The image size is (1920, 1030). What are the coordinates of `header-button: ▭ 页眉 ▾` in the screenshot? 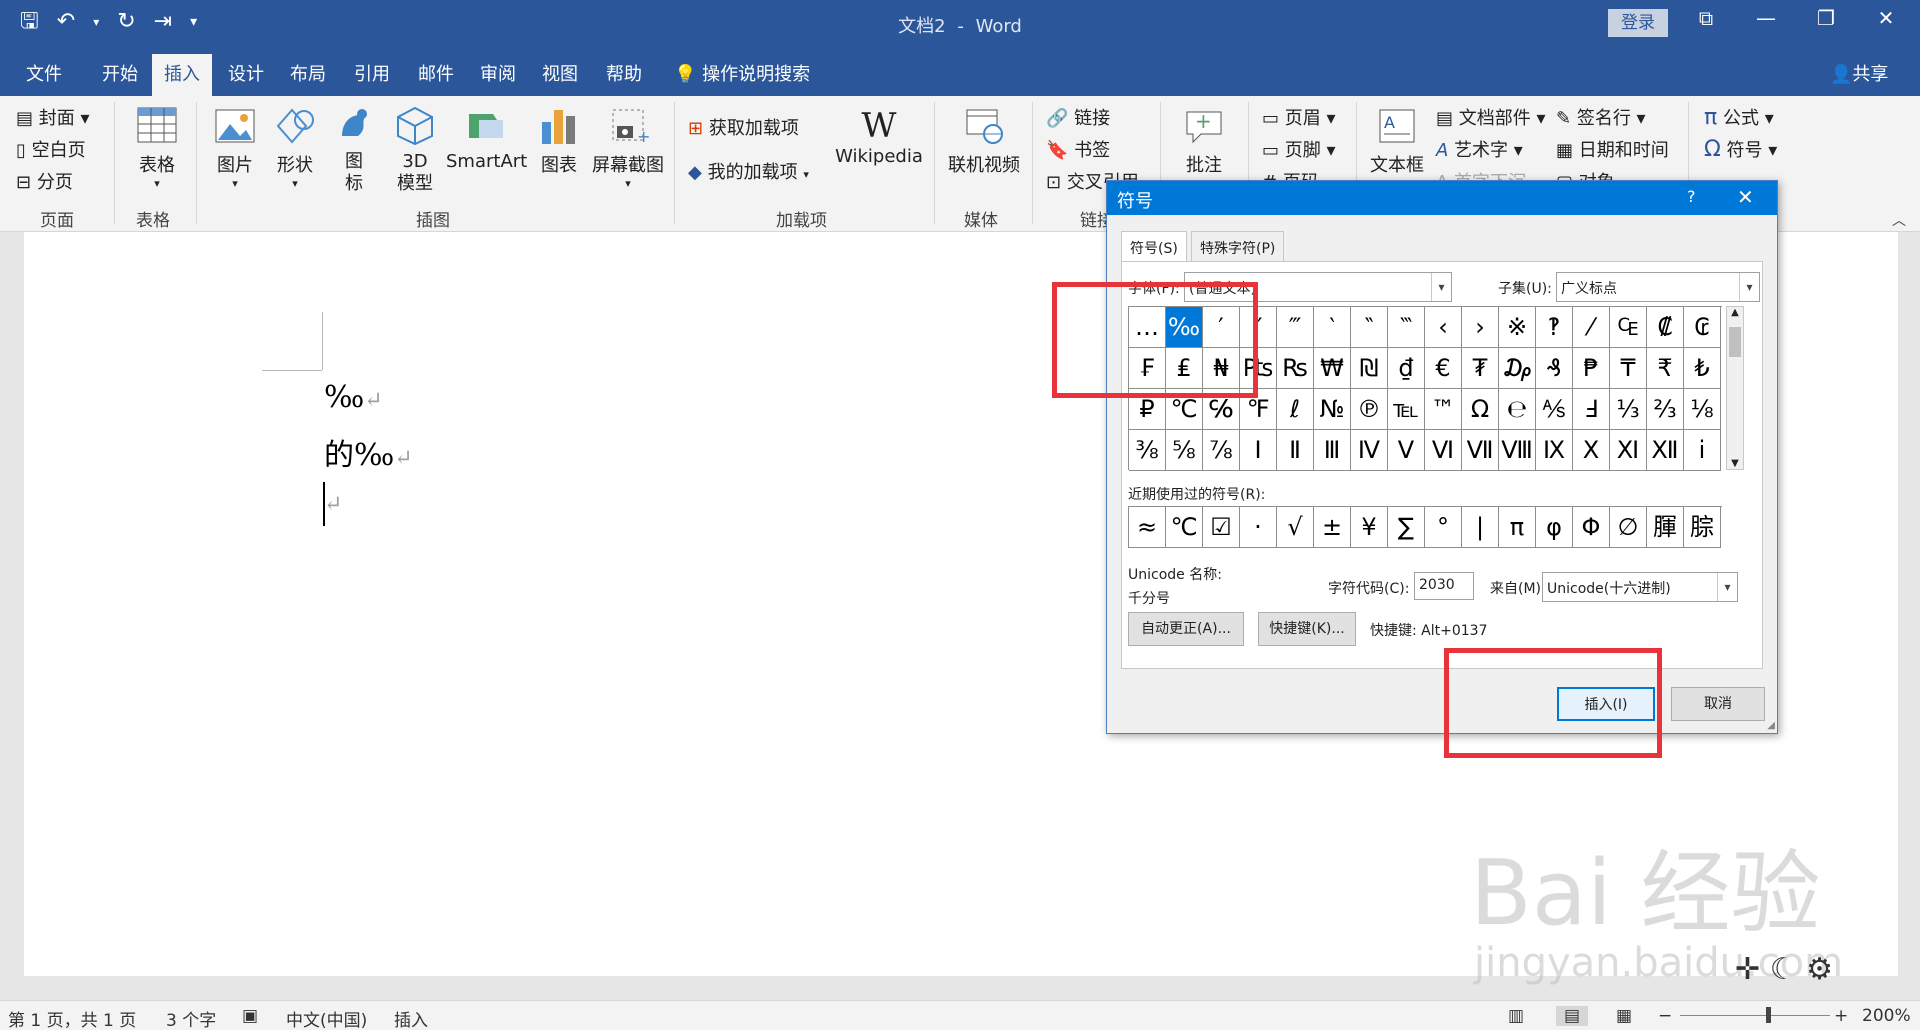 It's located at (1299, 117).